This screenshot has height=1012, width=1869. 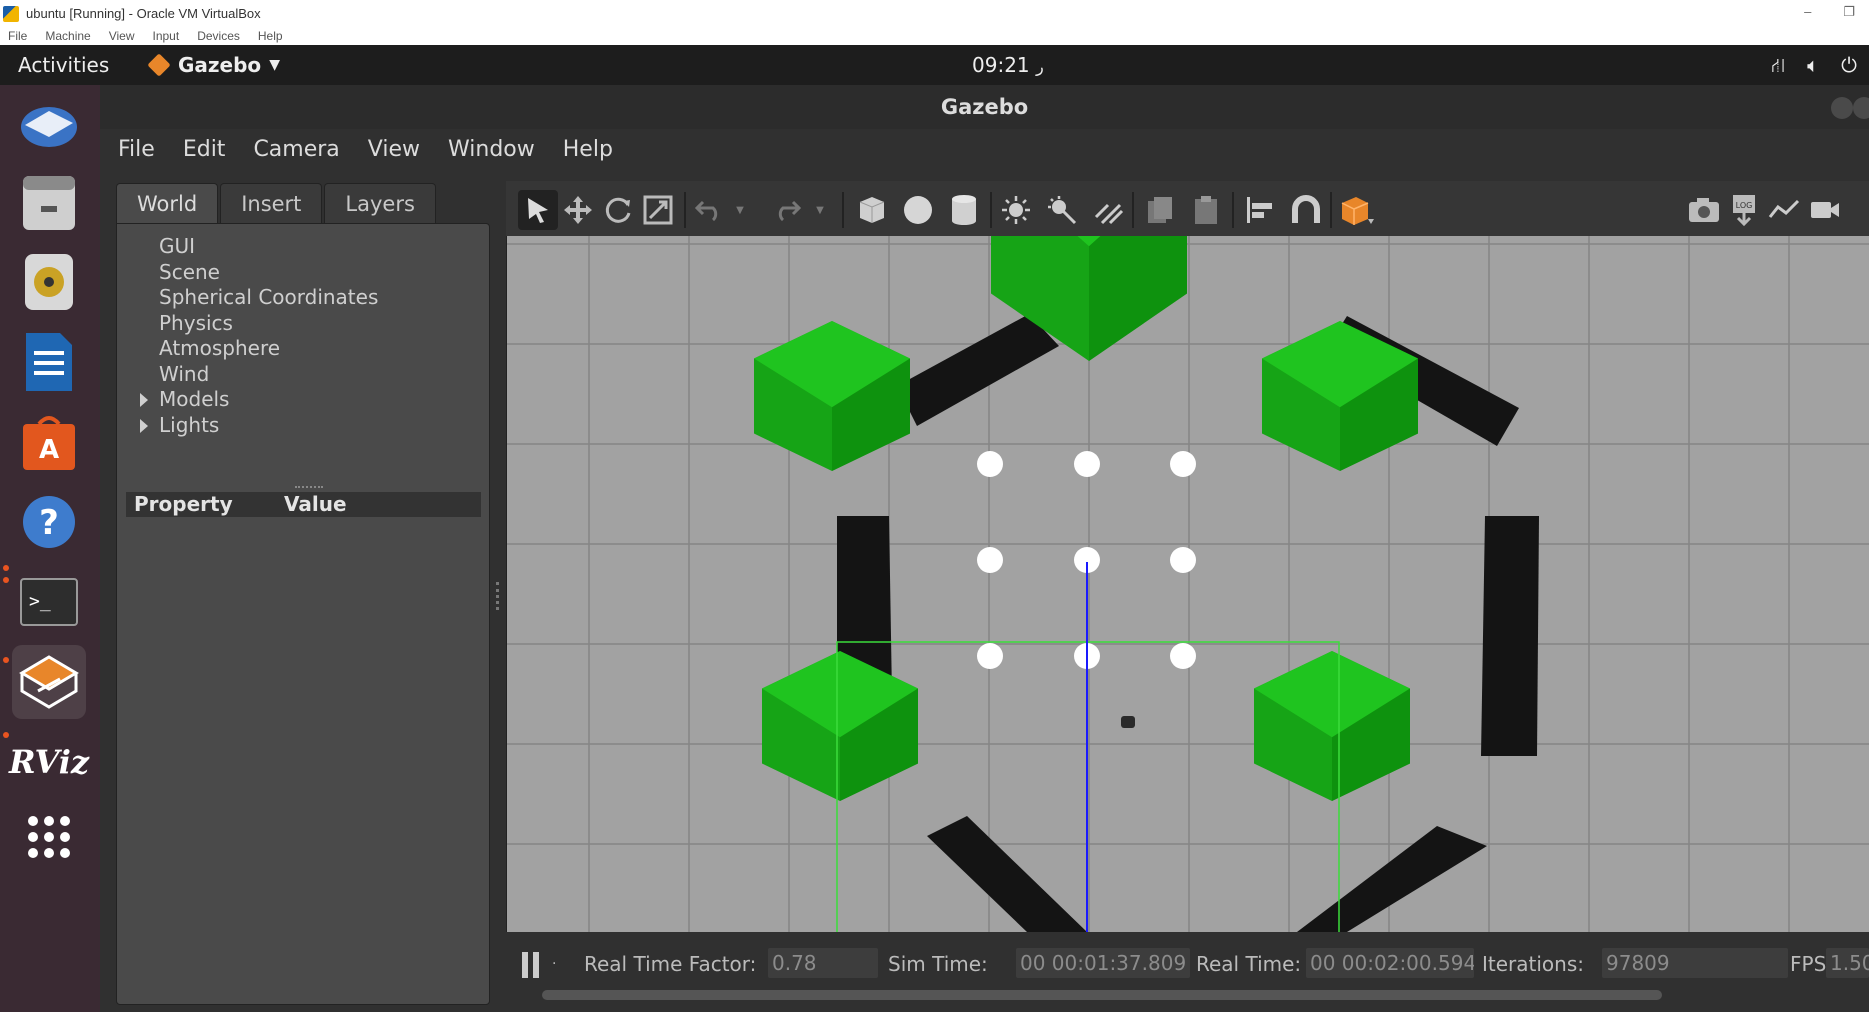 I want to click on arm-top-left, so click(x=978, y=370).